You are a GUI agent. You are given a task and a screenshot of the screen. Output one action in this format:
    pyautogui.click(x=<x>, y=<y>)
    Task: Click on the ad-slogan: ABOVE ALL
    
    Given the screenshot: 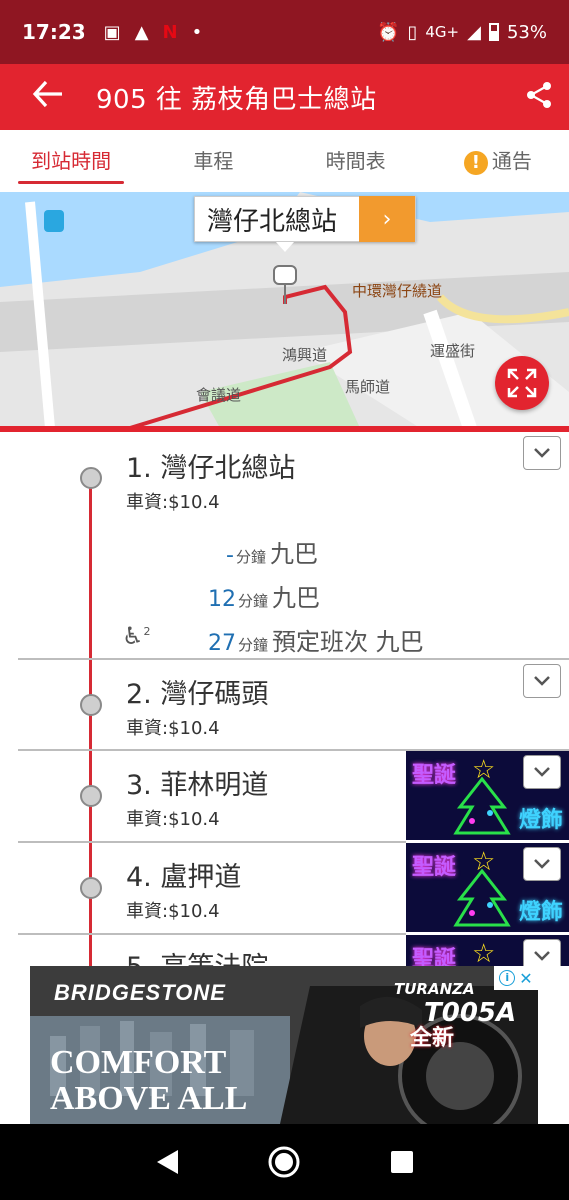 What is the action you would take?
    pyautogui.click(x=149, y=1098)
    